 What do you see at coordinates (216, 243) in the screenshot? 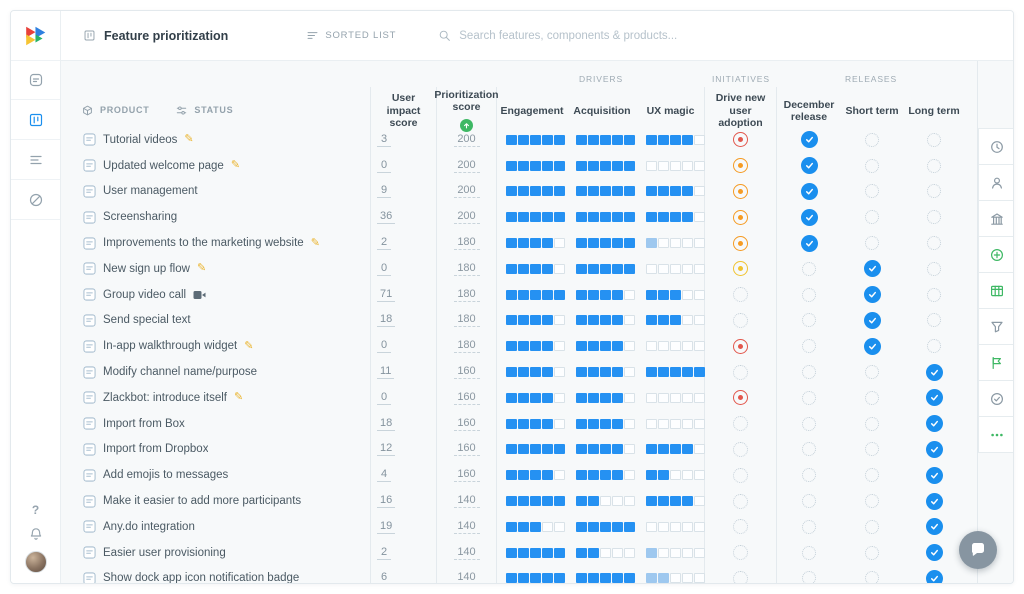
I see `feature-name-cell: Improvements to the marketing website ✎` at bounding box center [216, 243].